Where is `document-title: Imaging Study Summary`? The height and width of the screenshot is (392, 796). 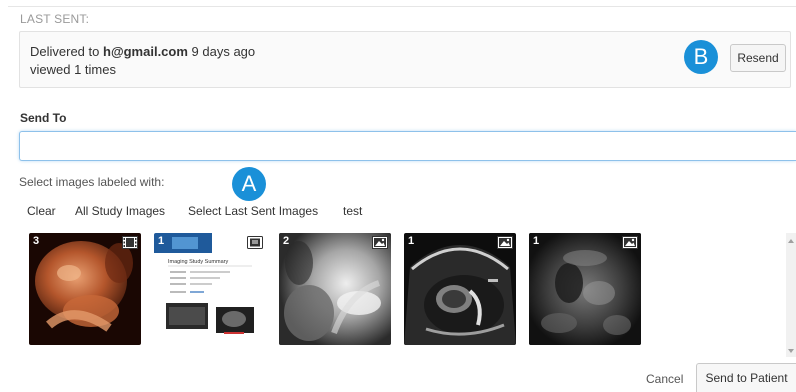
document-title: Imaging Study Summary is located at coordinates (198, 262).